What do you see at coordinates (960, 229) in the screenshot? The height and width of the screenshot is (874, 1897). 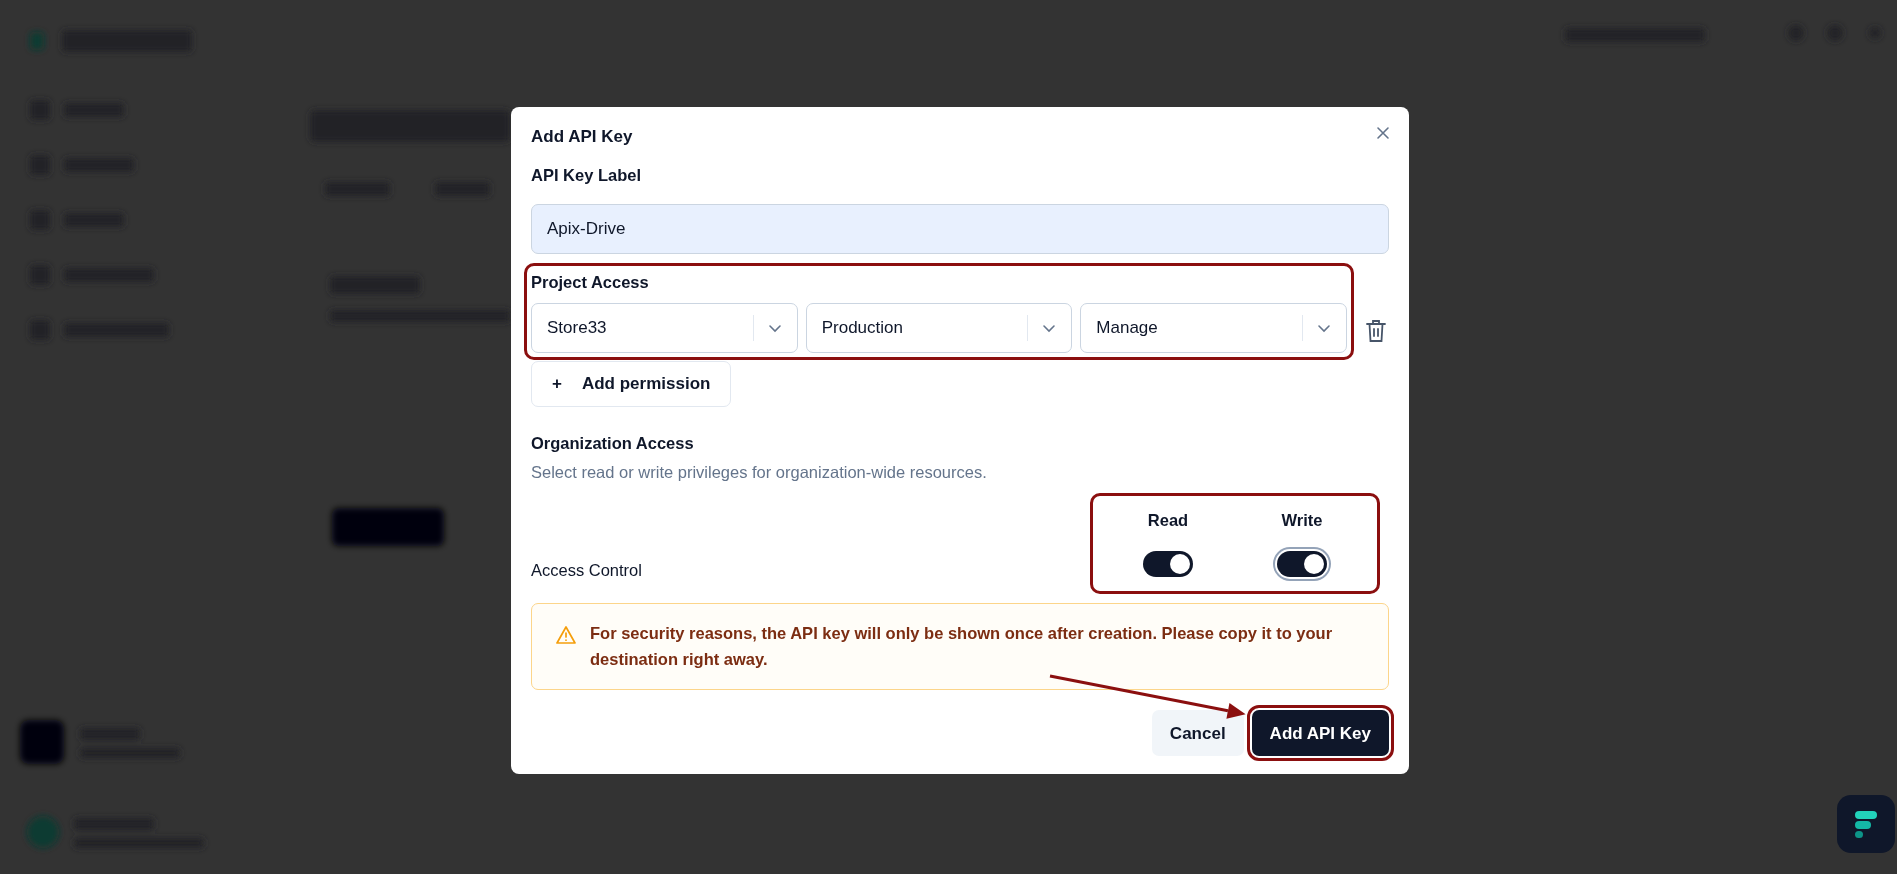 I see `label-input: Apix-Drive` at bounding box center [960, 229].